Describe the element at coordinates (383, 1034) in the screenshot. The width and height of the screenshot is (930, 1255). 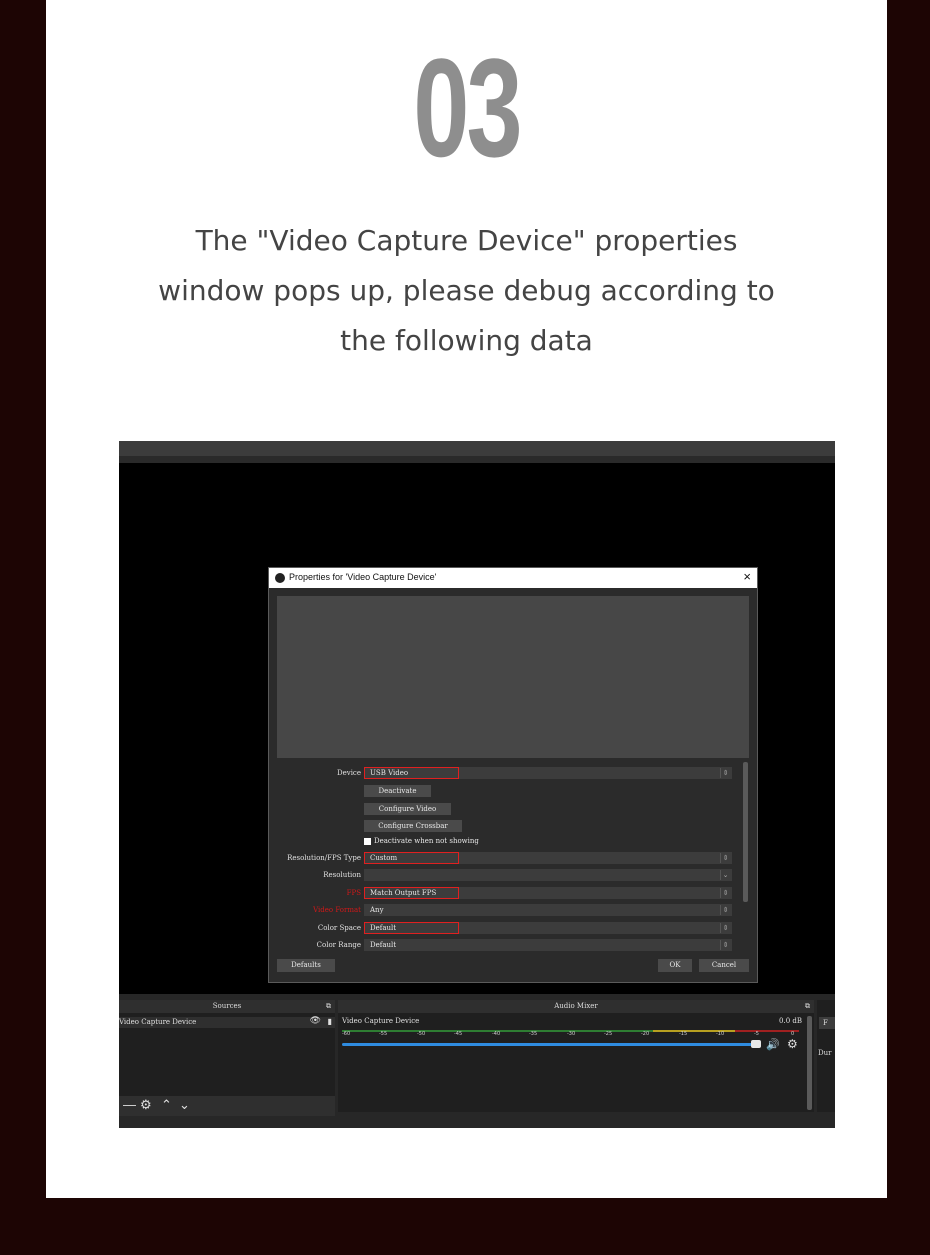
I see `meter-tick-label: -55` at that location.